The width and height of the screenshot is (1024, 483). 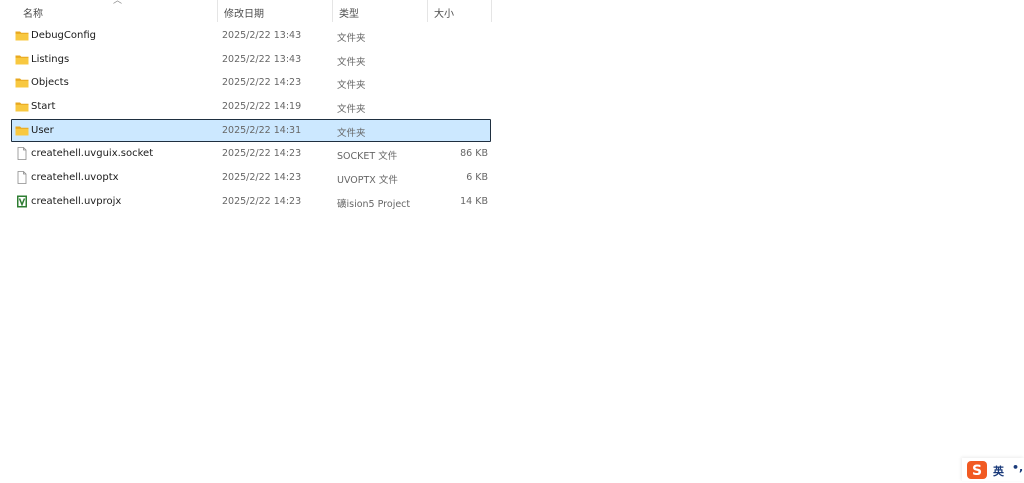 I want to click on file-date: 2025/2/22 14:31, so click(x=262, y=130).